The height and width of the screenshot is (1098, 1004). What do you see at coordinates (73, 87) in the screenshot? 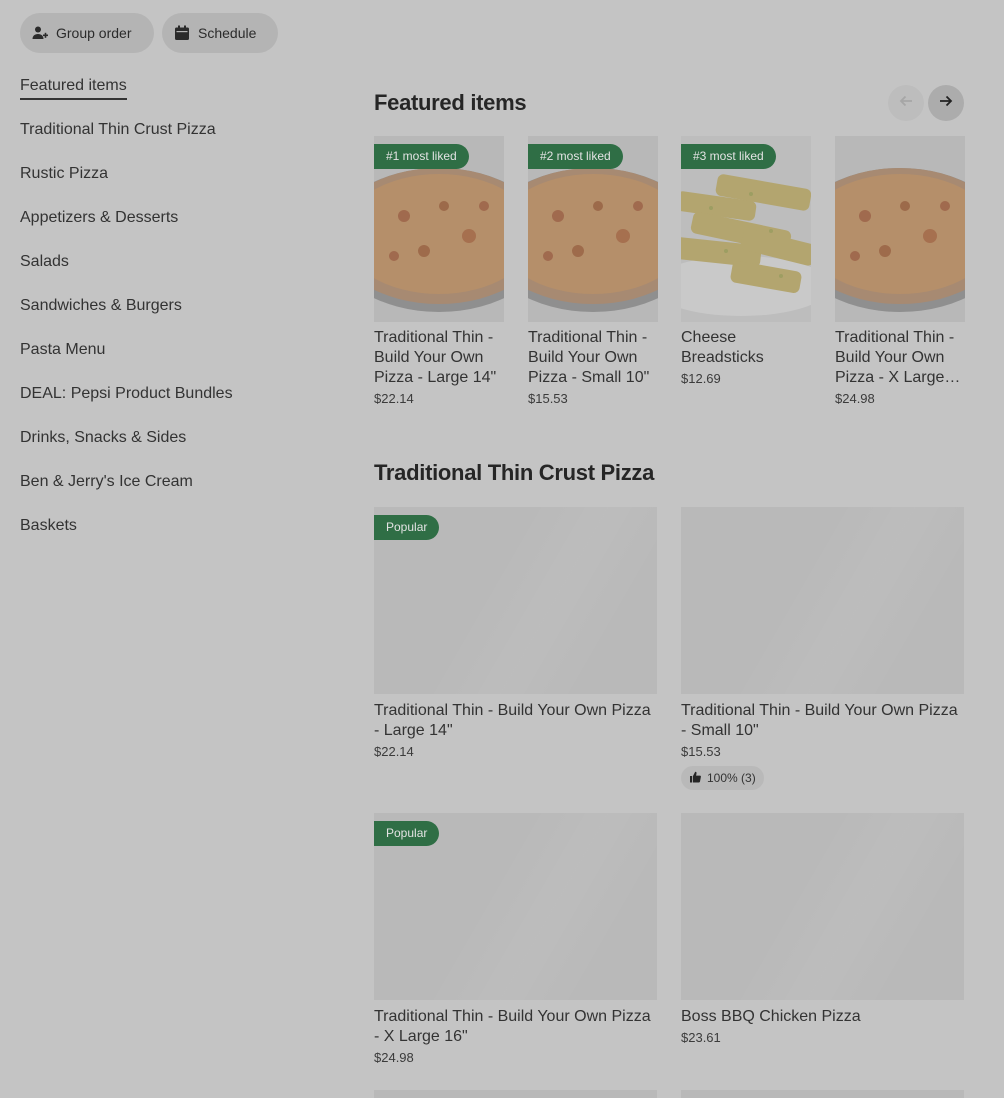
I see `sidebar-item-featured-items: Featured items` at bounding box center [73, 87].